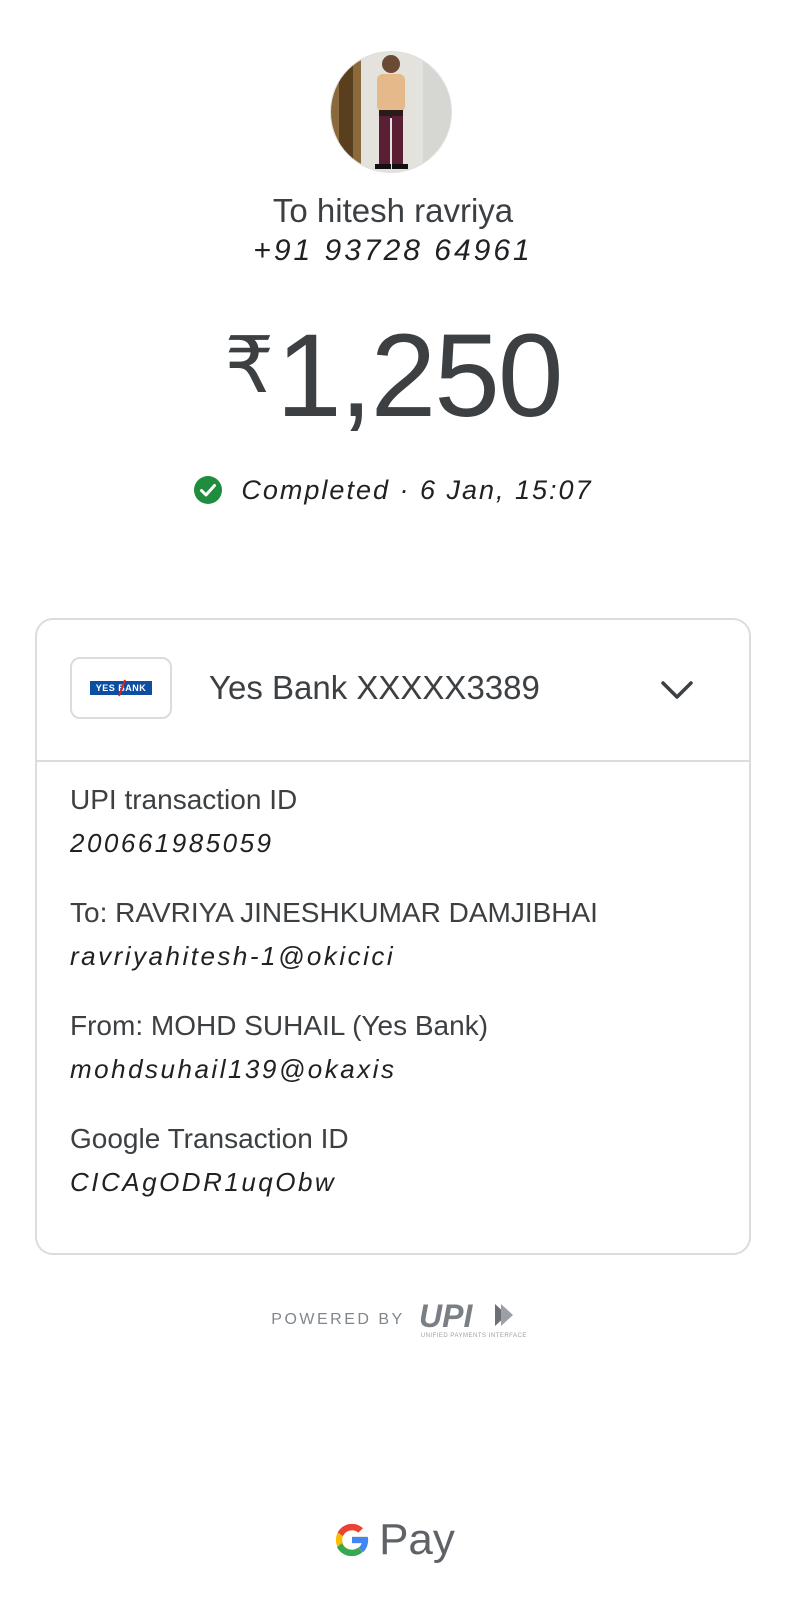 The width and height of the screenshot is (786, 1600). I want to click on chevron-down-icon, so click(677, 690).